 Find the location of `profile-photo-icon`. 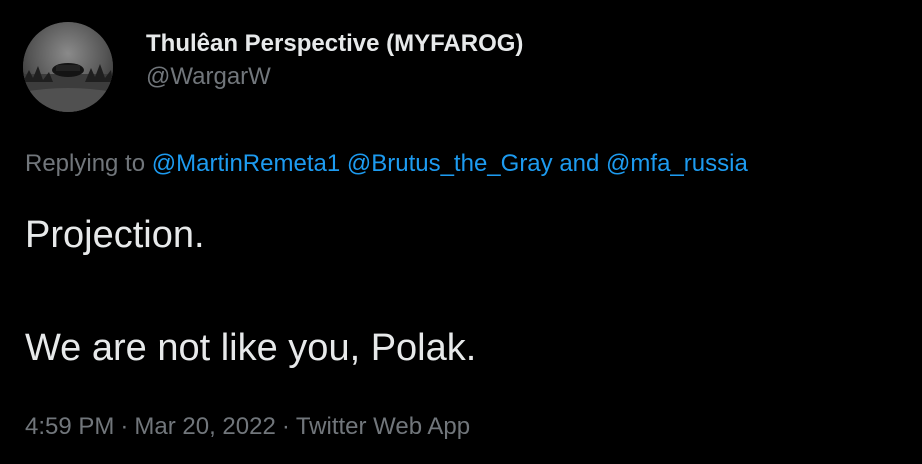

profile-photo-icon is located at coordinates (68, 67).